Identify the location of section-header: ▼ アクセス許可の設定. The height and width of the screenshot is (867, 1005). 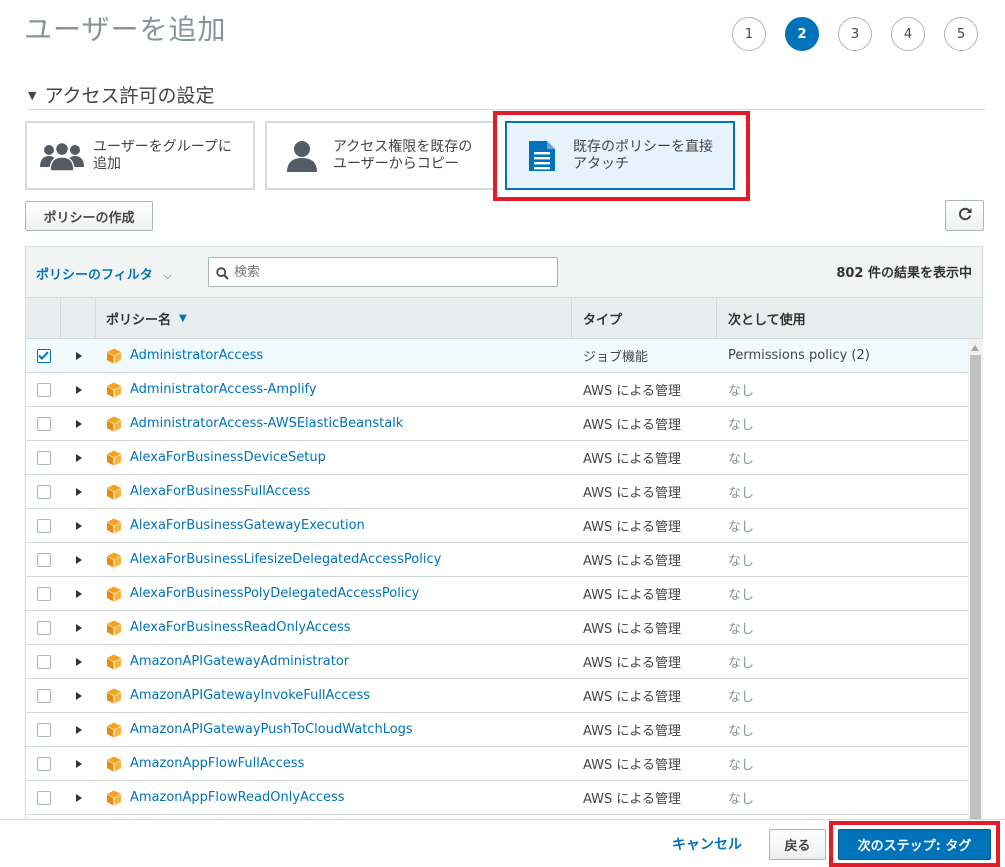
(506, 95).